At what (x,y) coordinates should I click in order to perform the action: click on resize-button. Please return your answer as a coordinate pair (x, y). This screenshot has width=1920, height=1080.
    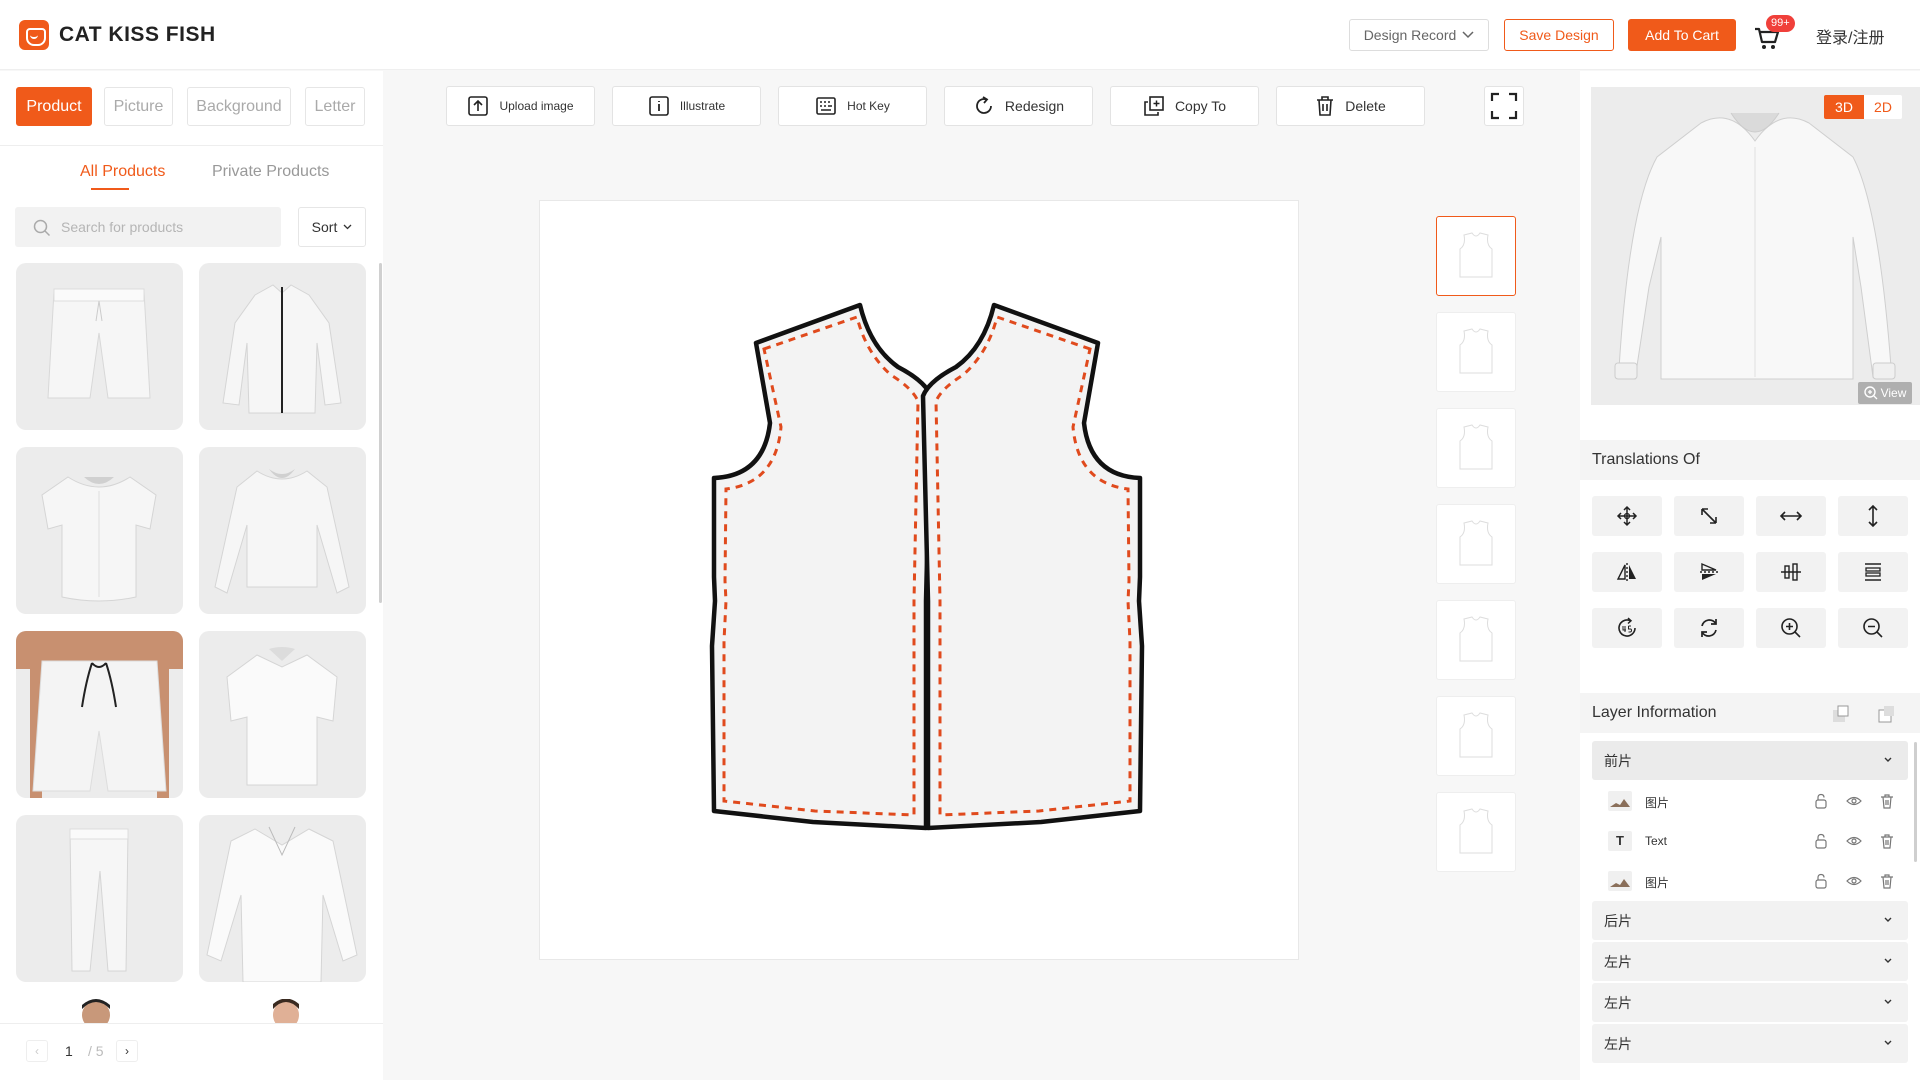
    Looking at the image, I should click on (1709, 516).